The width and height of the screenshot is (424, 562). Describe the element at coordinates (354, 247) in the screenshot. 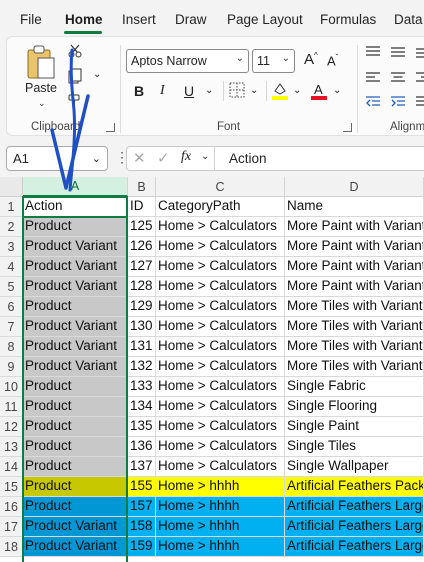

I see `cell-d3: More Paint with Variant` at that location.